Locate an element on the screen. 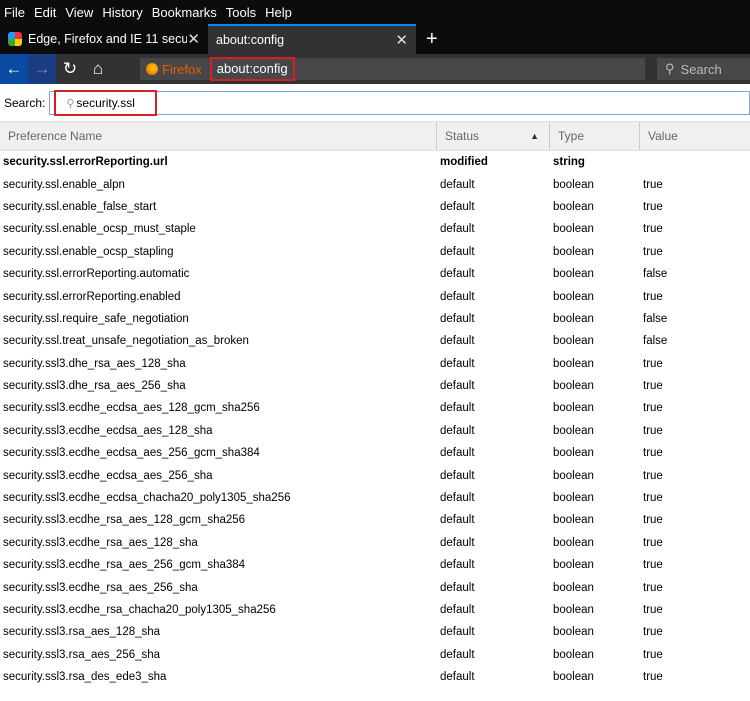 Image resolution: width=750 pixels, height=701 pixels. pref-name: security.ssl3.dhe_rsa_aes_256_sha is located at coordinates (94, 386).